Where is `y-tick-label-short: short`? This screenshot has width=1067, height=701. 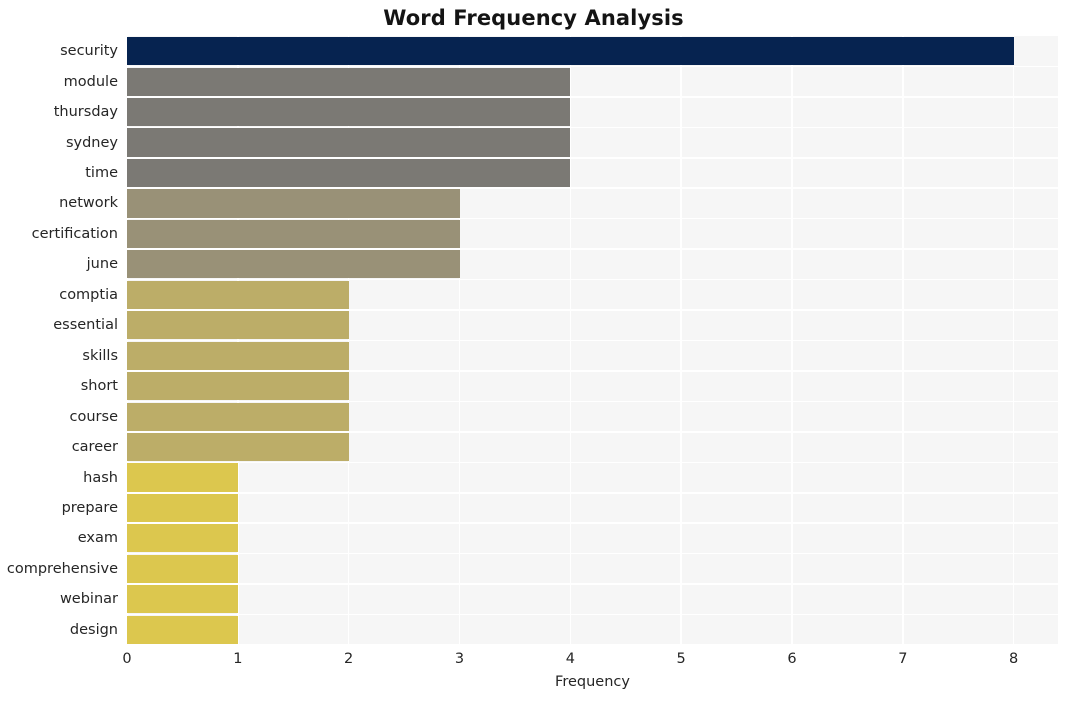
y-tick-label-short: short is located at coordinates (99, 386).